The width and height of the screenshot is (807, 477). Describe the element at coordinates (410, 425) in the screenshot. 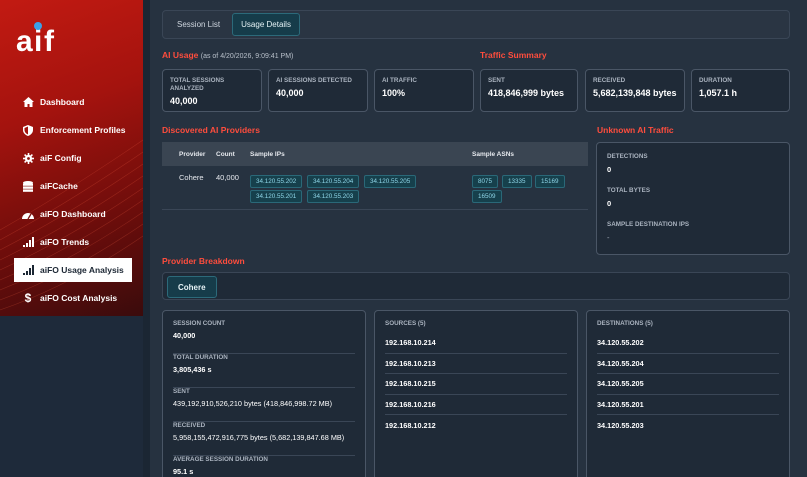

I see `source-ip-item: 192.168.10.212` at that location.